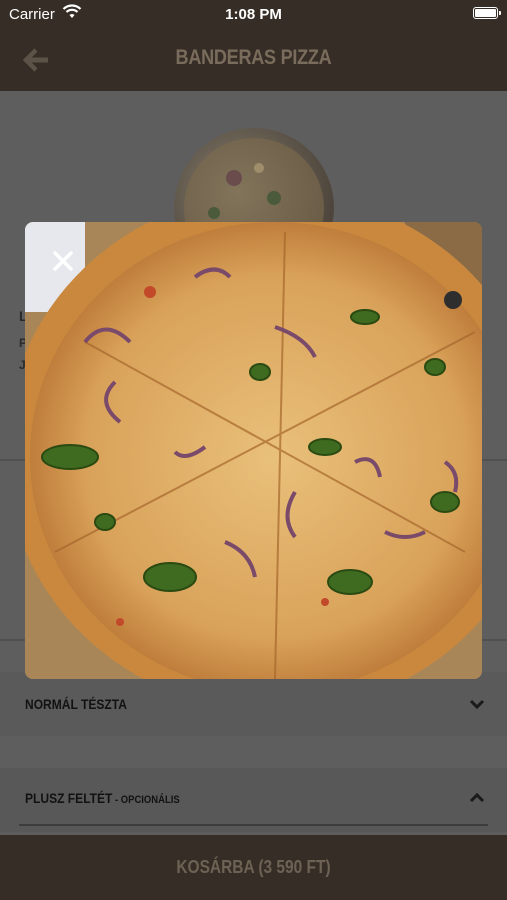 The width and height of the screenshot is (507, 900). I want to click on optional-label: - OPCIONÁLIS, so click(146, 800).